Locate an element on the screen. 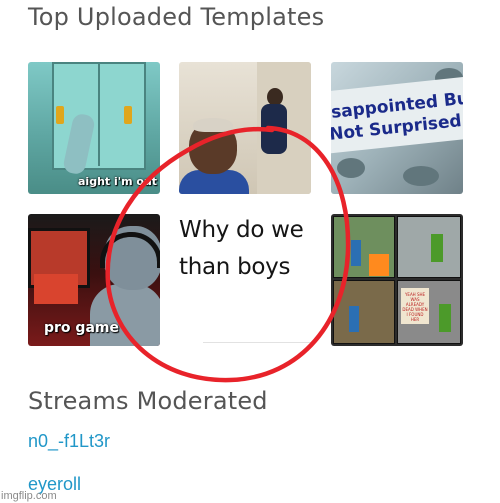 This screenshot has height=503, width=500. man-hair is located at coordinates (213, 125).